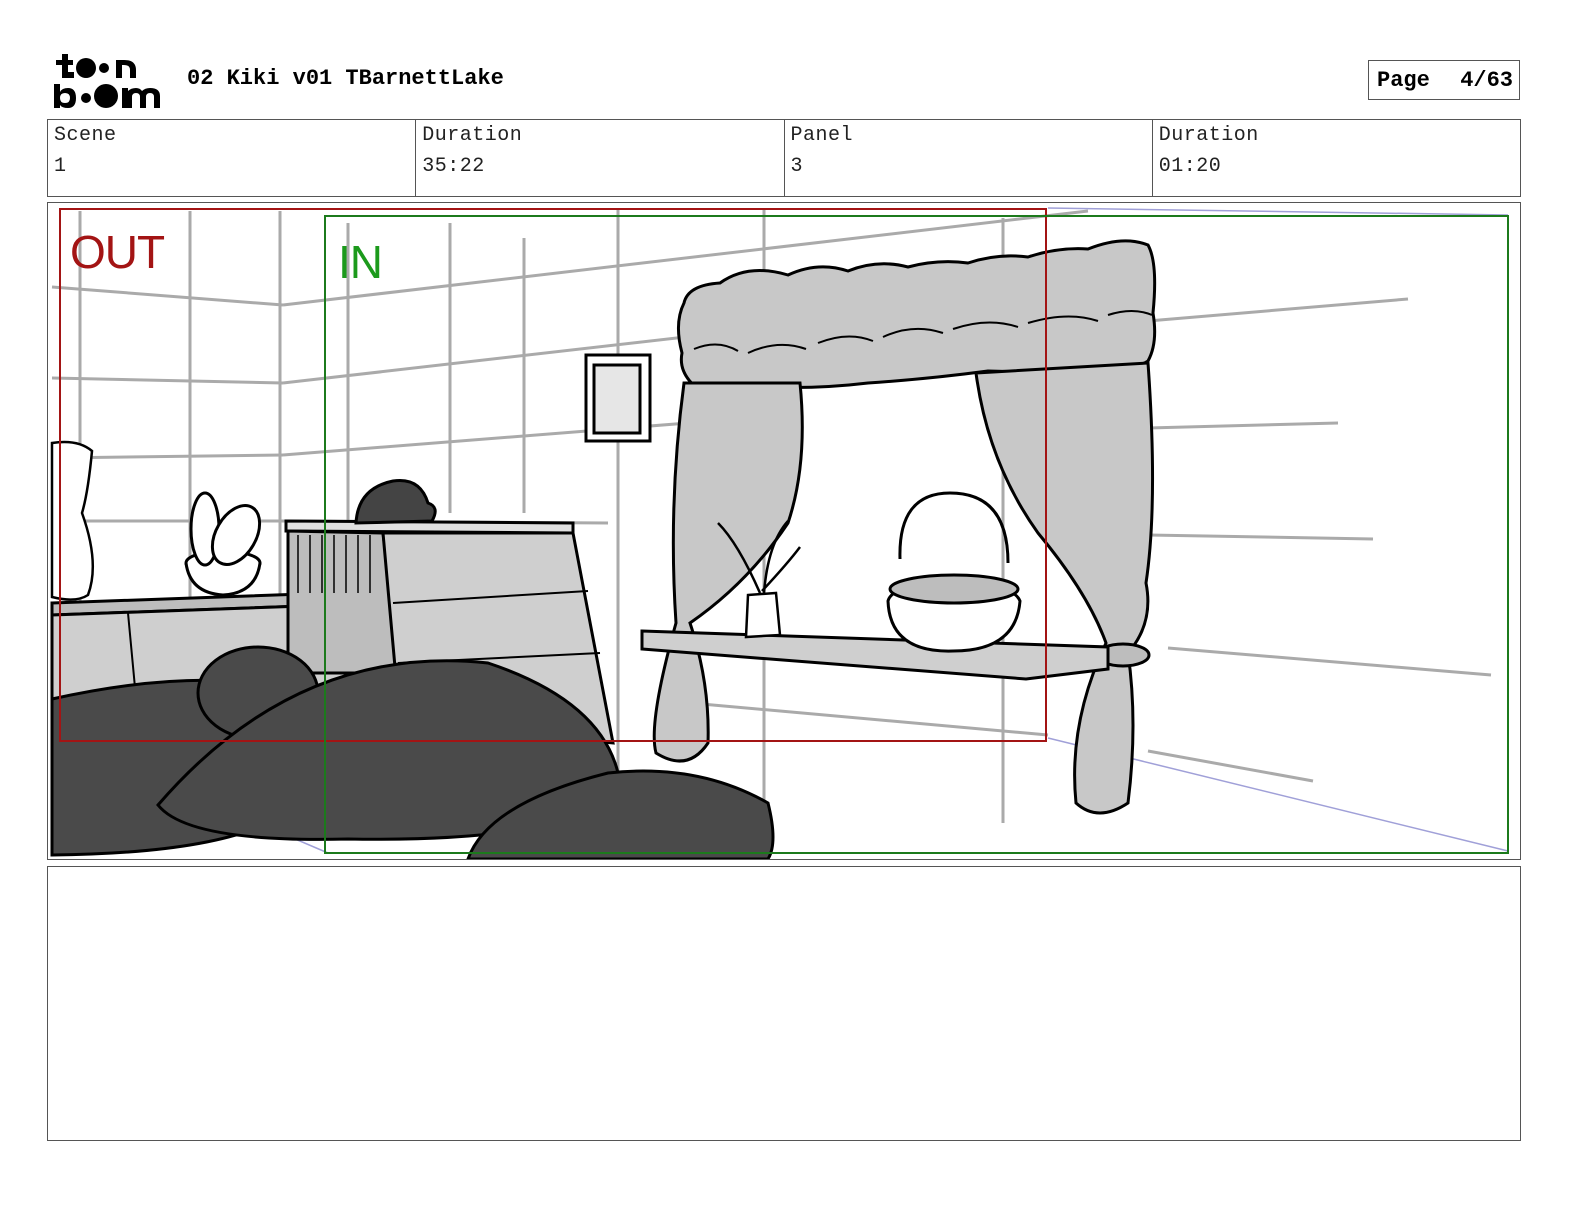 This screenshot has height=1224, width=1584. I want to click on panel-duration-label: Duration, so click(1208, 135).